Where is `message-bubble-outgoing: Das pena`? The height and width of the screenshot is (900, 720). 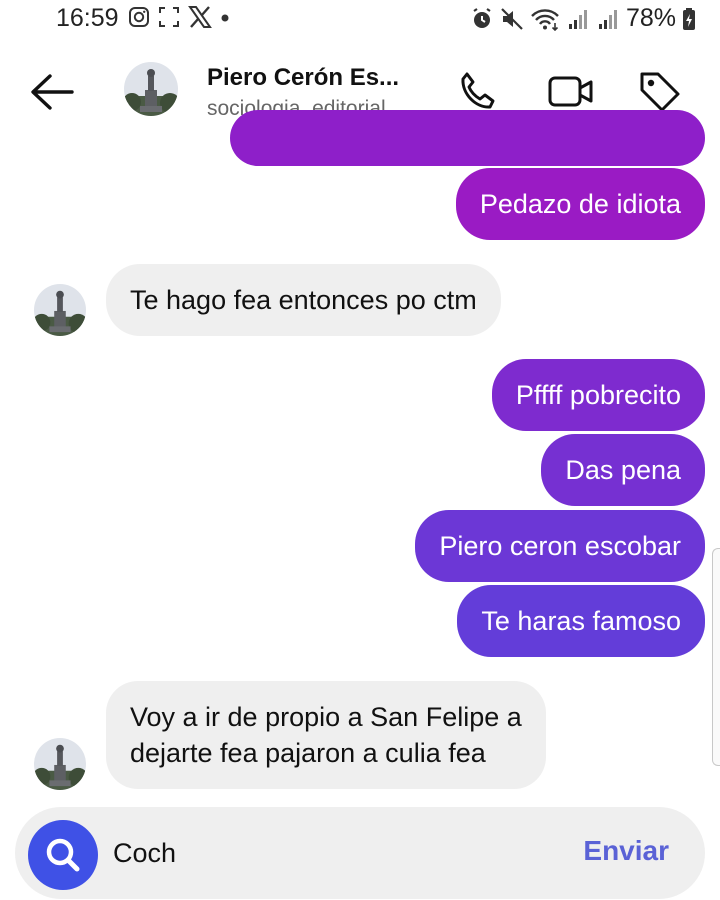 message-bubble-outgoing: Das pena is located at coordinates (623, 470).